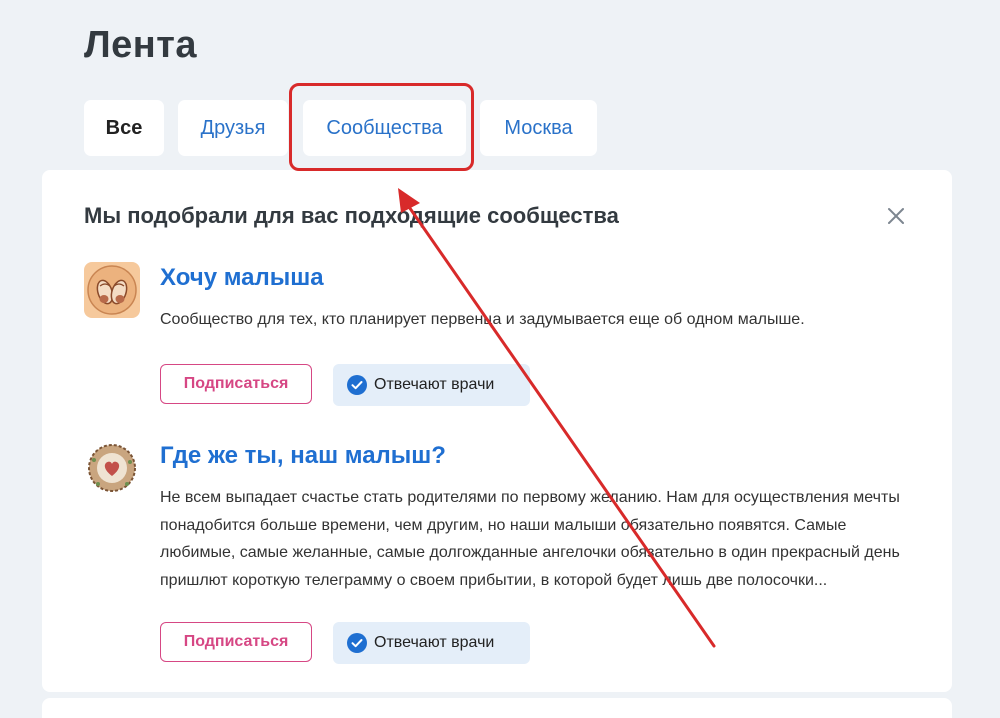 The image size is (1000, 718). What do you see at coordinates (896, 216) in the screenshot?
I see `close-icon` at bounding box center [896, 216].